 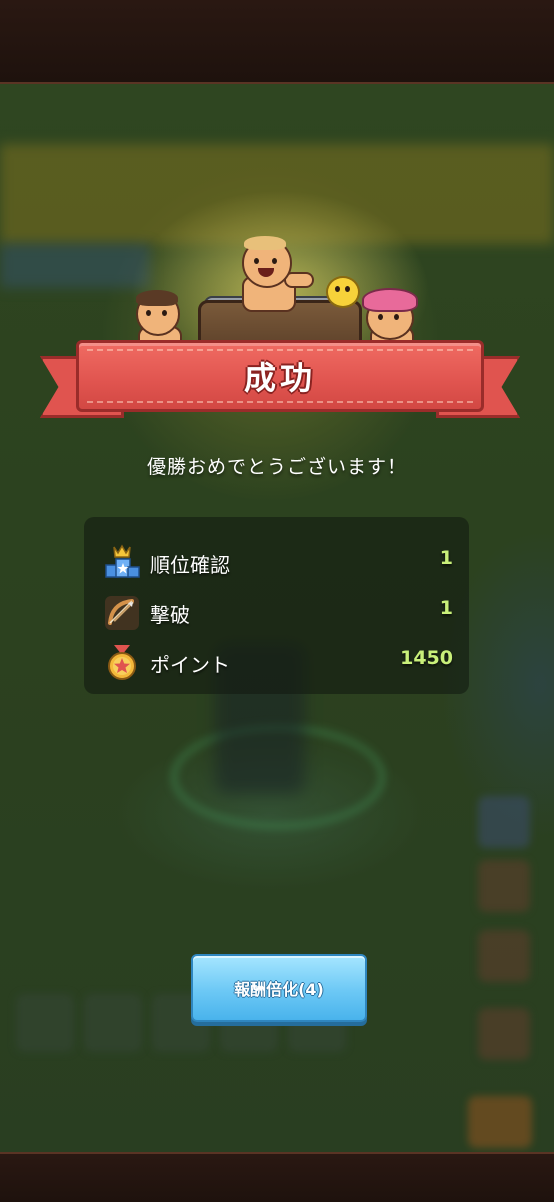 What do you see at coordinates (190, 565) in the screenshot?
I see `stat-label-rank: 順位確認` at bounding box center [190, 565].